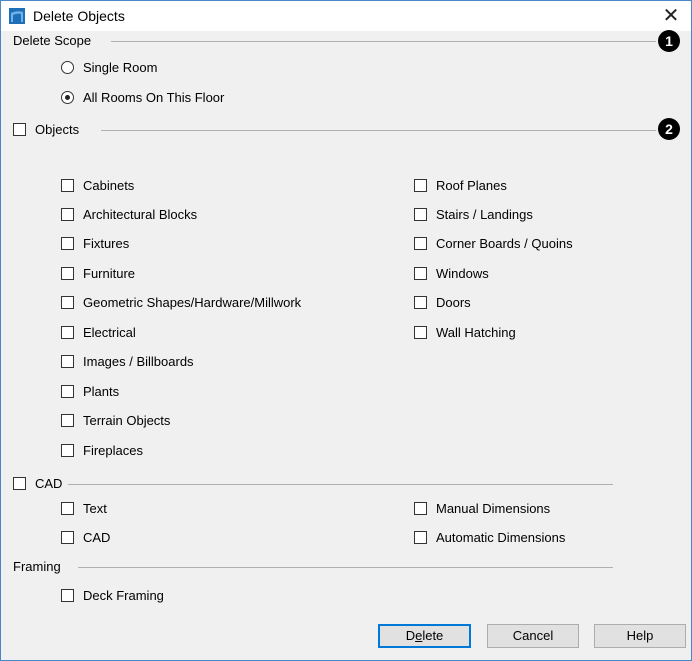  Describe the element at coordinates (192, 302) in the screenshot. I see `checkbox-label: Geometric Shapes/Hardware/Millwork` at that location.